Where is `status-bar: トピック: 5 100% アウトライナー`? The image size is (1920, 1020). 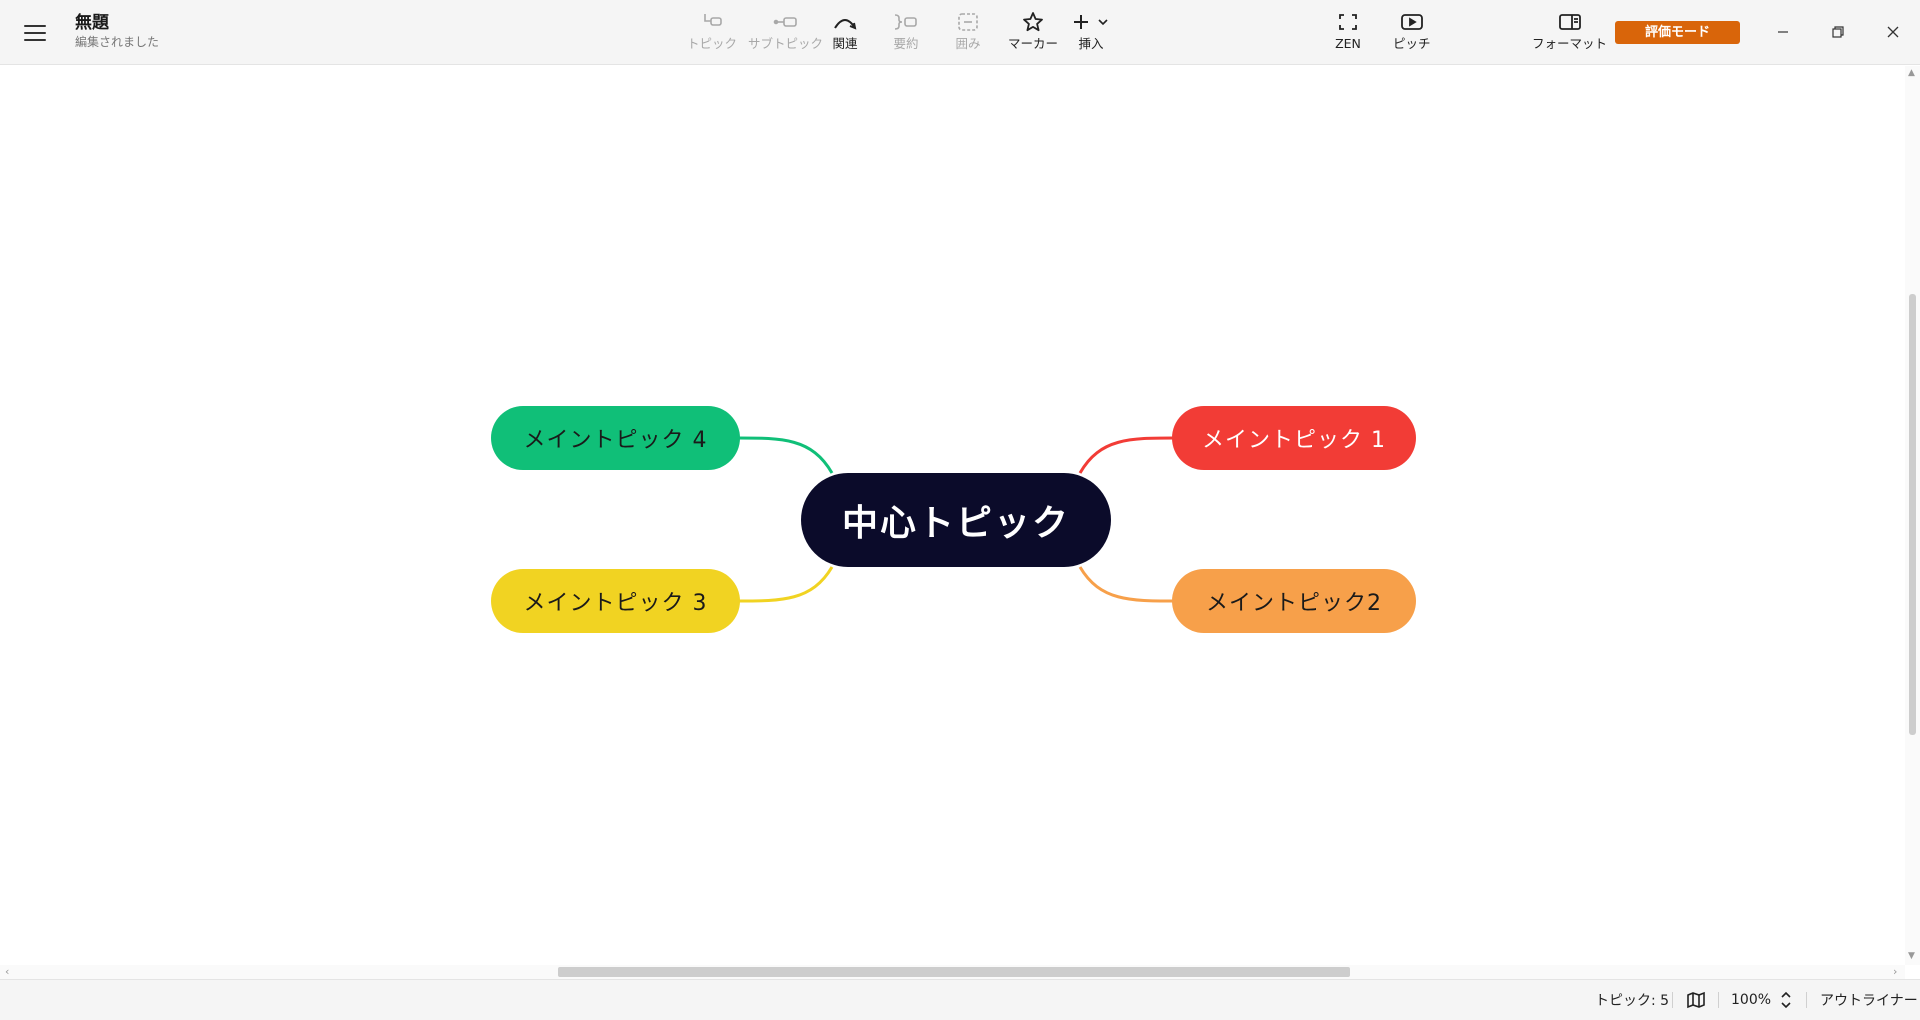 status-bar: トピック: 5 100% アウトライナー is located at coordinates (960, 999).